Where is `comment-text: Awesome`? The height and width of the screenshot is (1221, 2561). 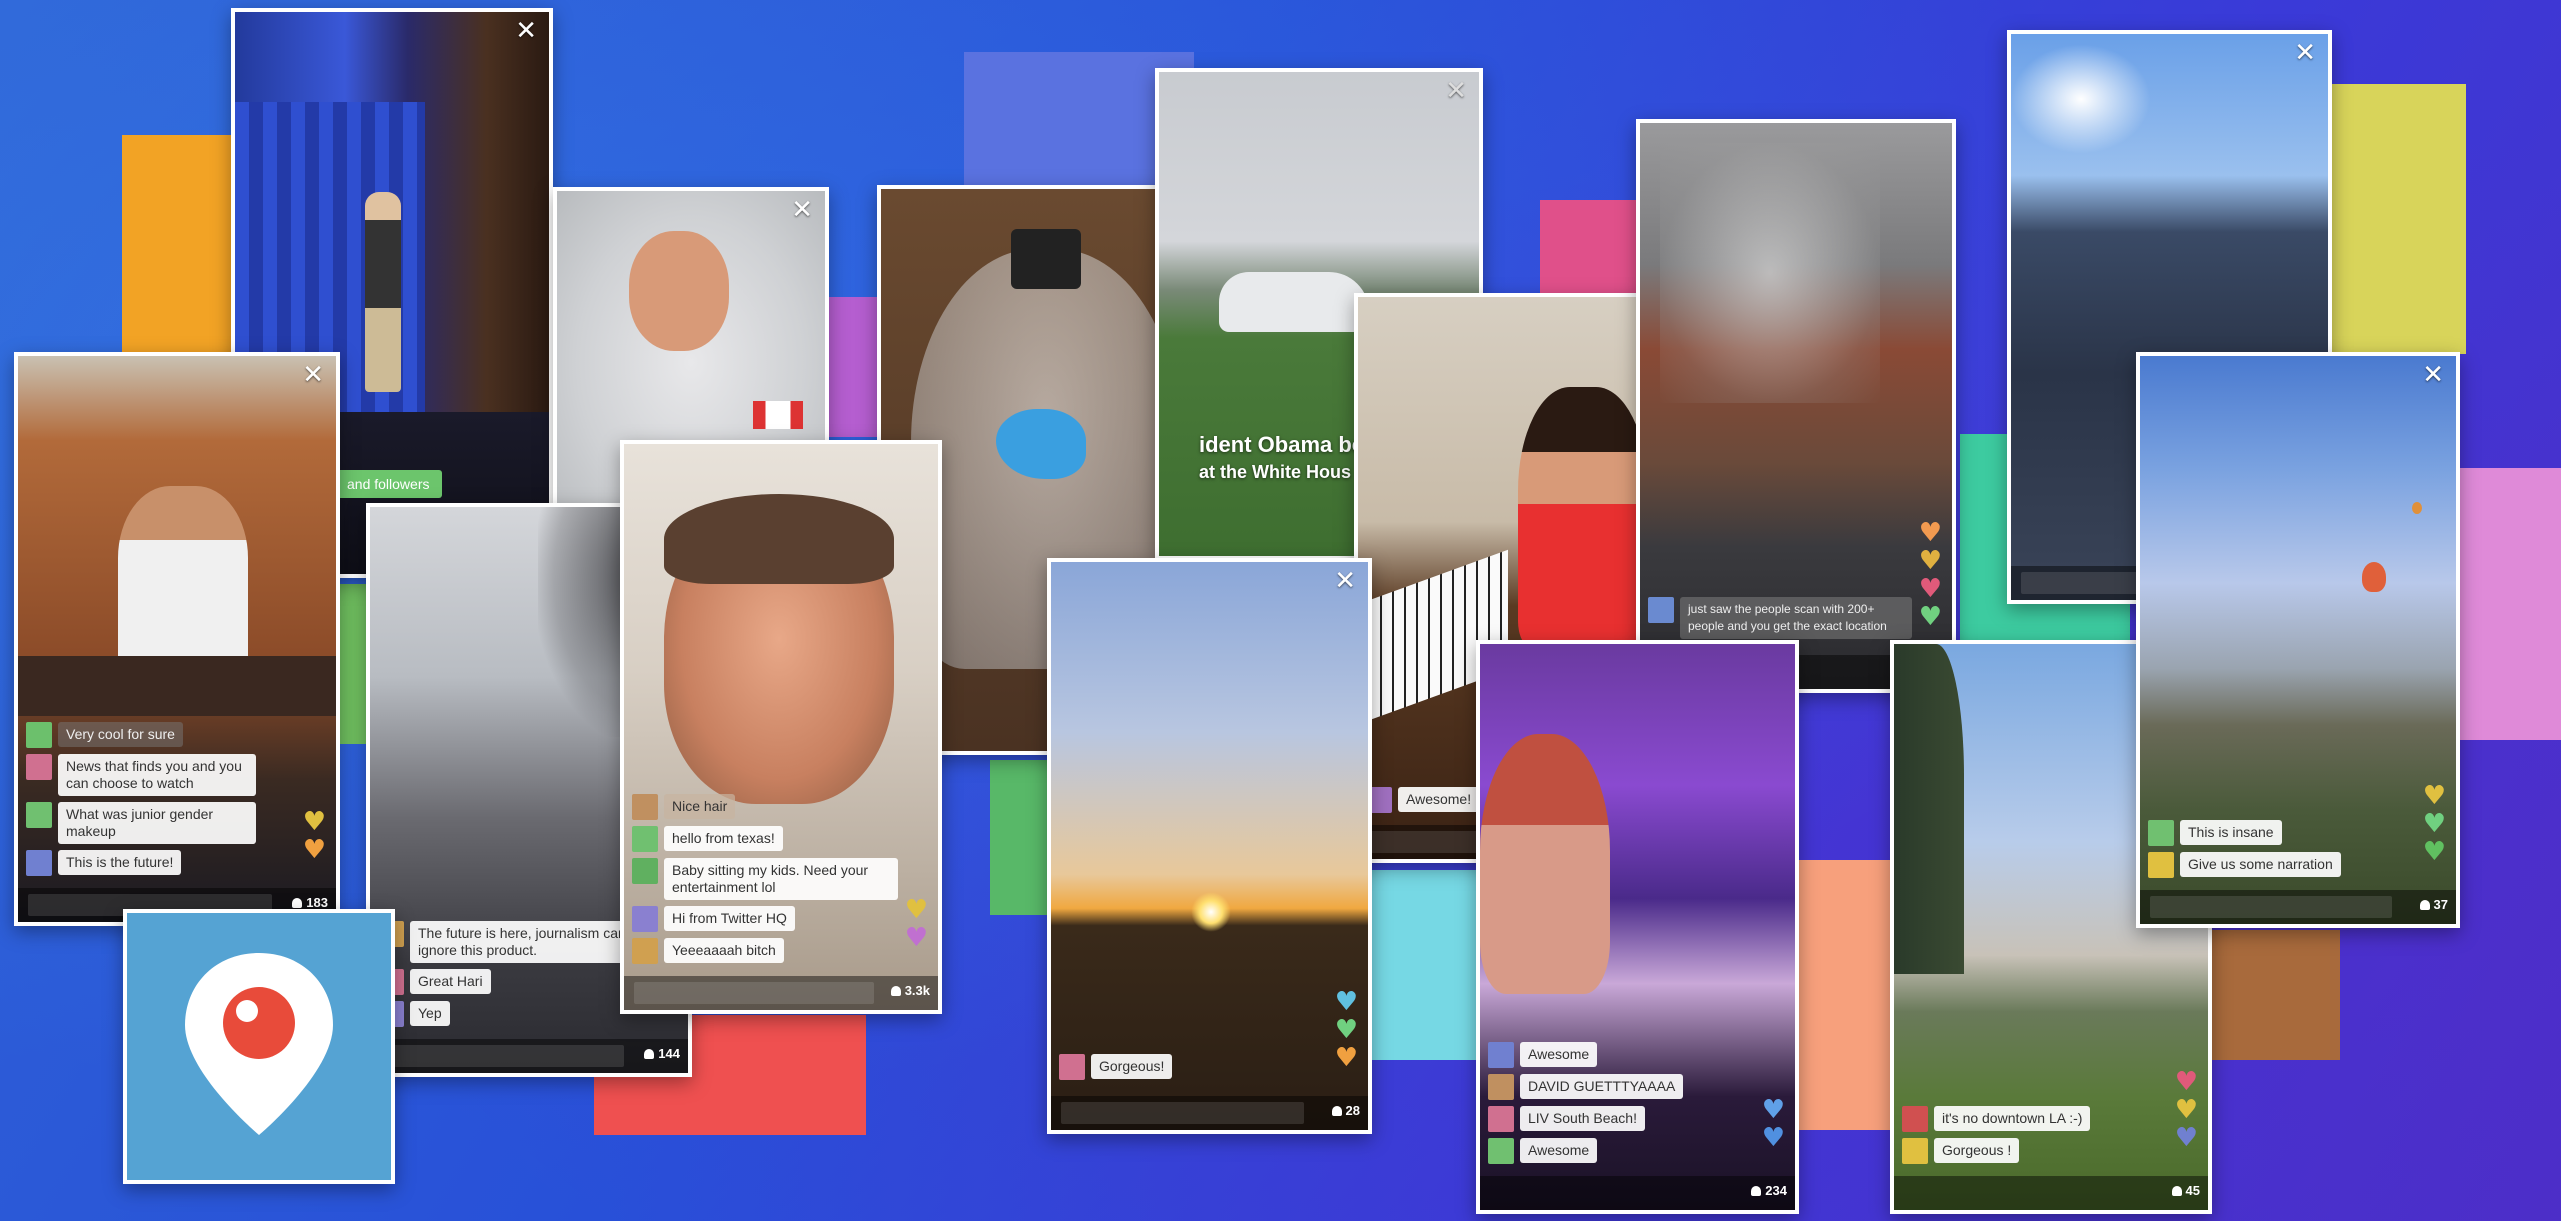
comment-text: Awesome is located at coordinates (1559, 1054).